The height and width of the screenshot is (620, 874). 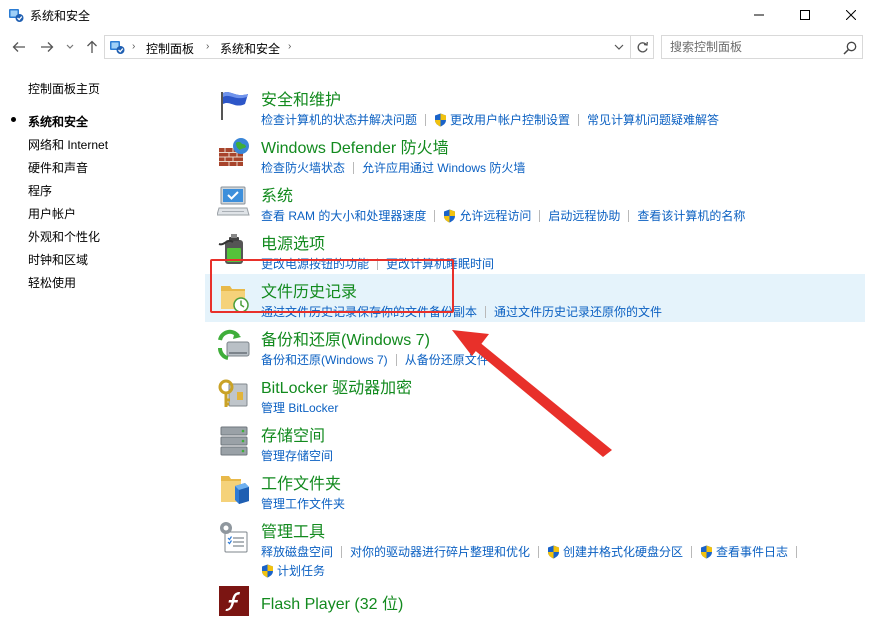 What do you see at coordinates (303, 167) in the screenshot?
I see `link-firewall-status: 检查防火墙状态` at bounding box center [303, 167].